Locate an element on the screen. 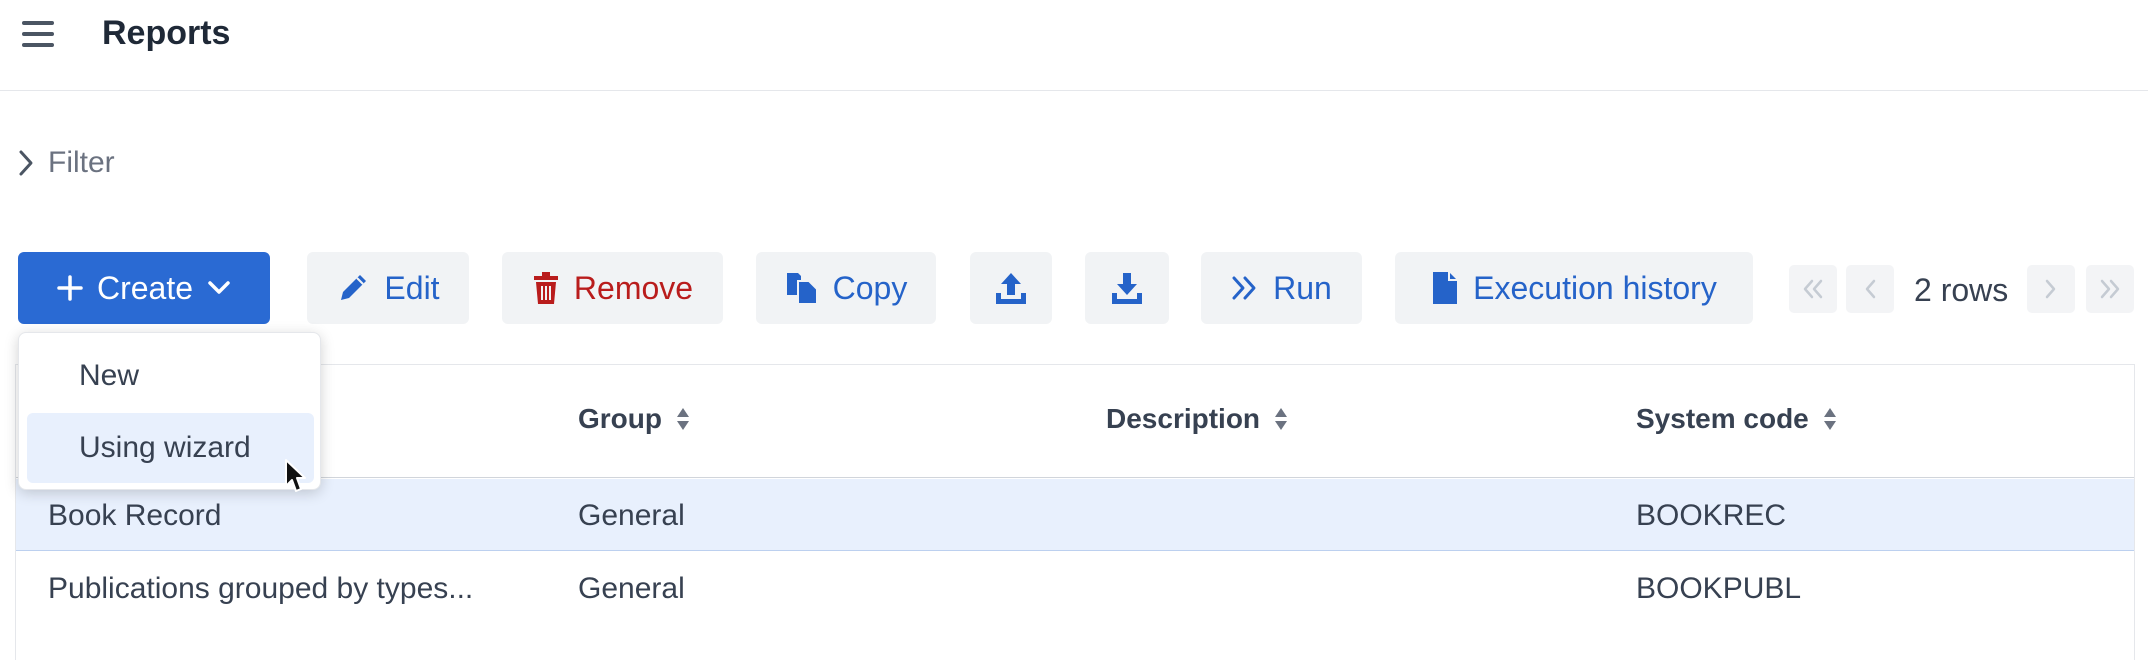 The image size is (2148, 660). filter-toggle: Filter is located at coordinates (66, 163).